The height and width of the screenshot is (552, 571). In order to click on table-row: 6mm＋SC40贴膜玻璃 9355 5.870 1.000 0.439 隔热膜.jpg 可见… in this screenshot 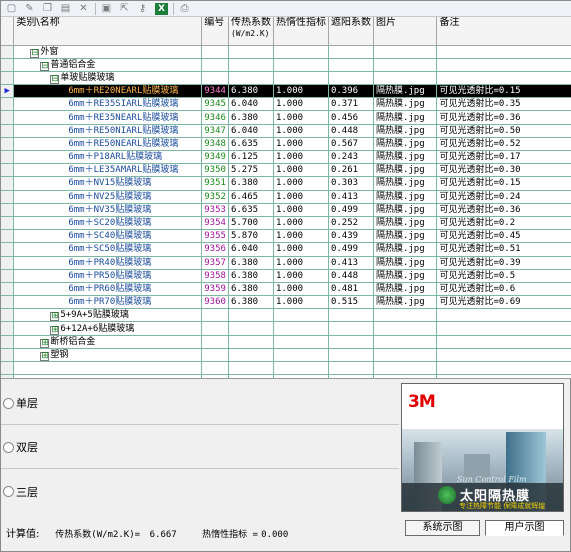, I will do `click(286, 236)`.